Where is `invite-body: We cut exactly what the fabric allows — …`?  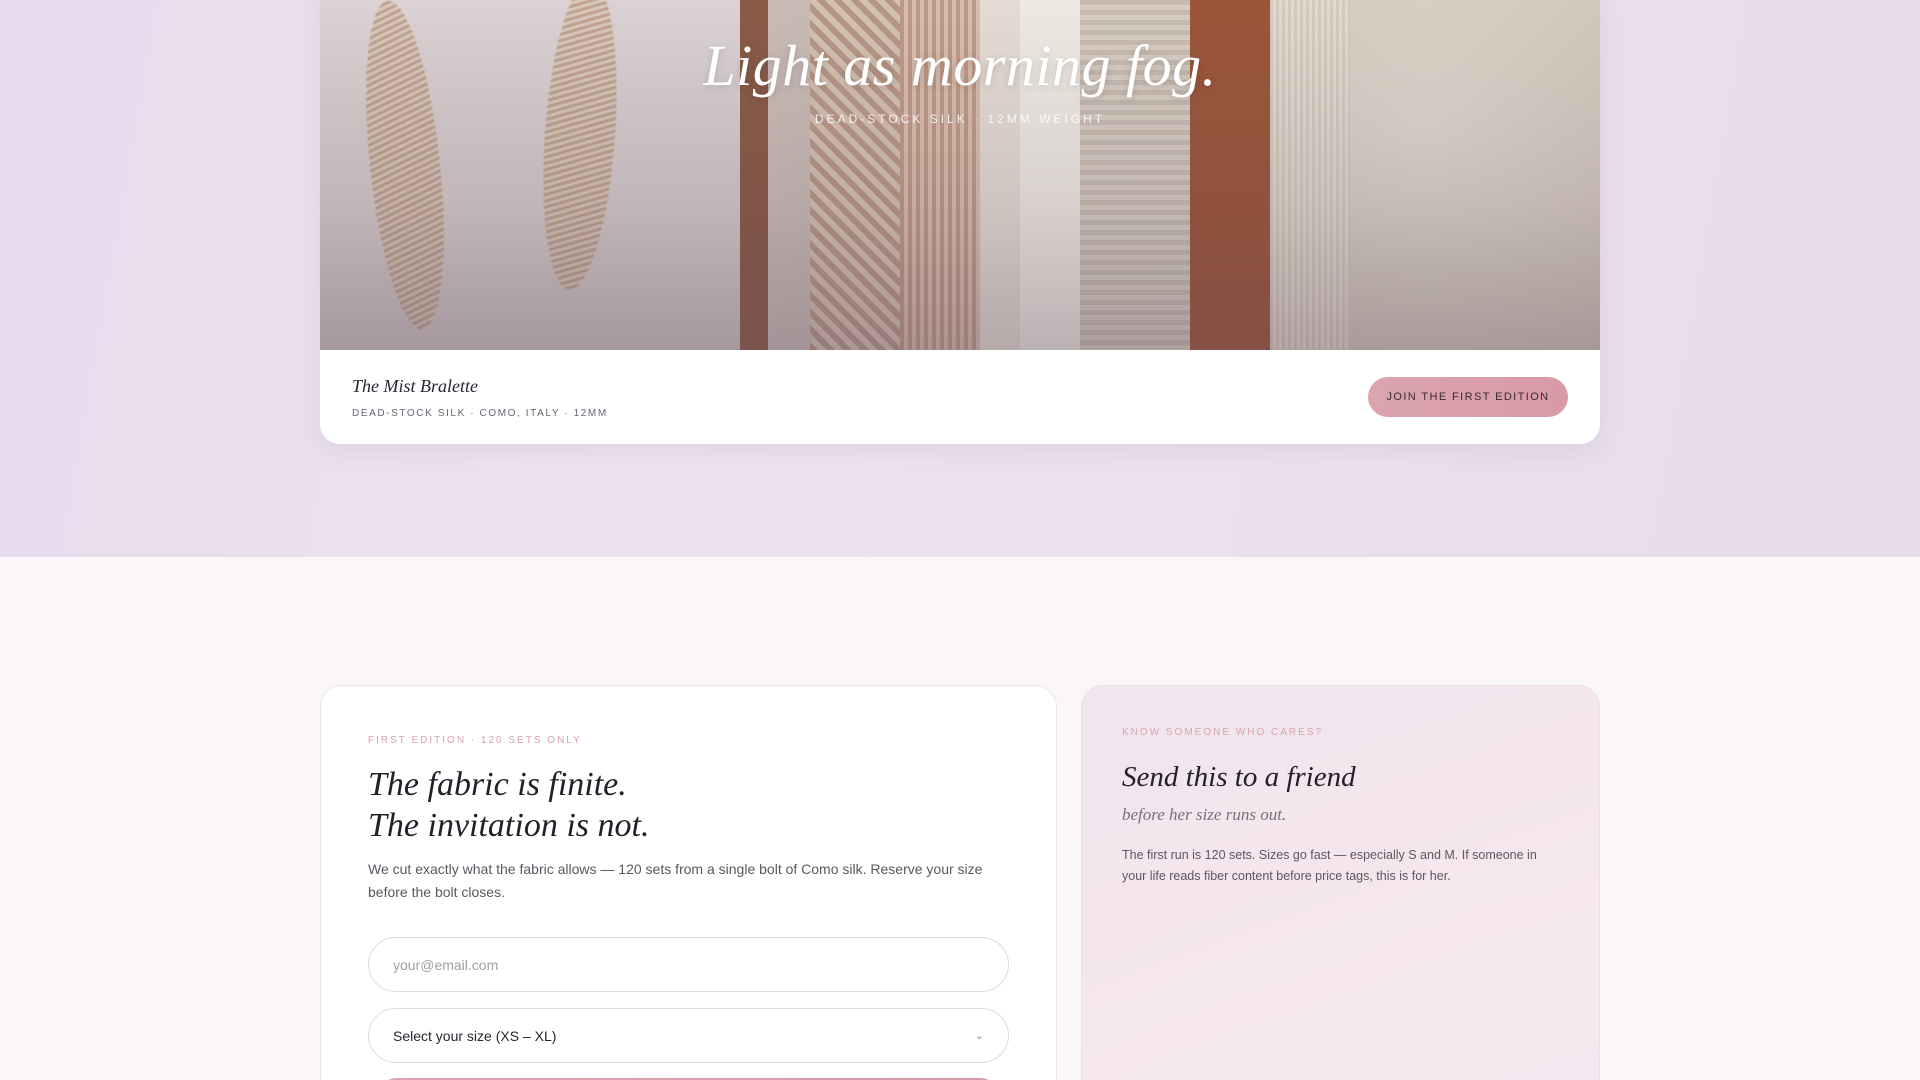 invite-body: We cut exactly what the fabric allows — … is located at coordinates (675, 880).